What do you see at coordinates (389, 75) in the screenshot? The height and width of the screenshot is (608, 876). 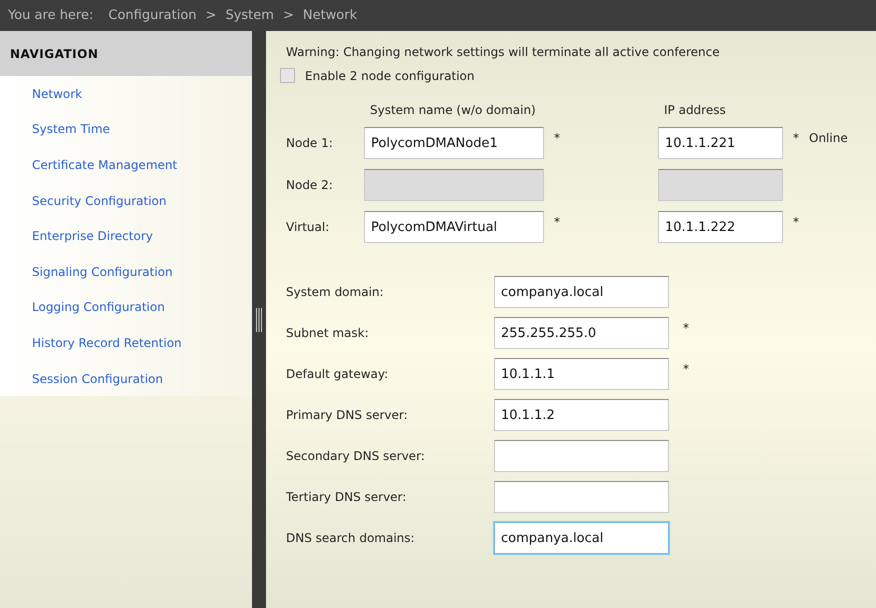 I see `checkbox-label: Enable 2 node configuration` at bounding box center [389, 75].